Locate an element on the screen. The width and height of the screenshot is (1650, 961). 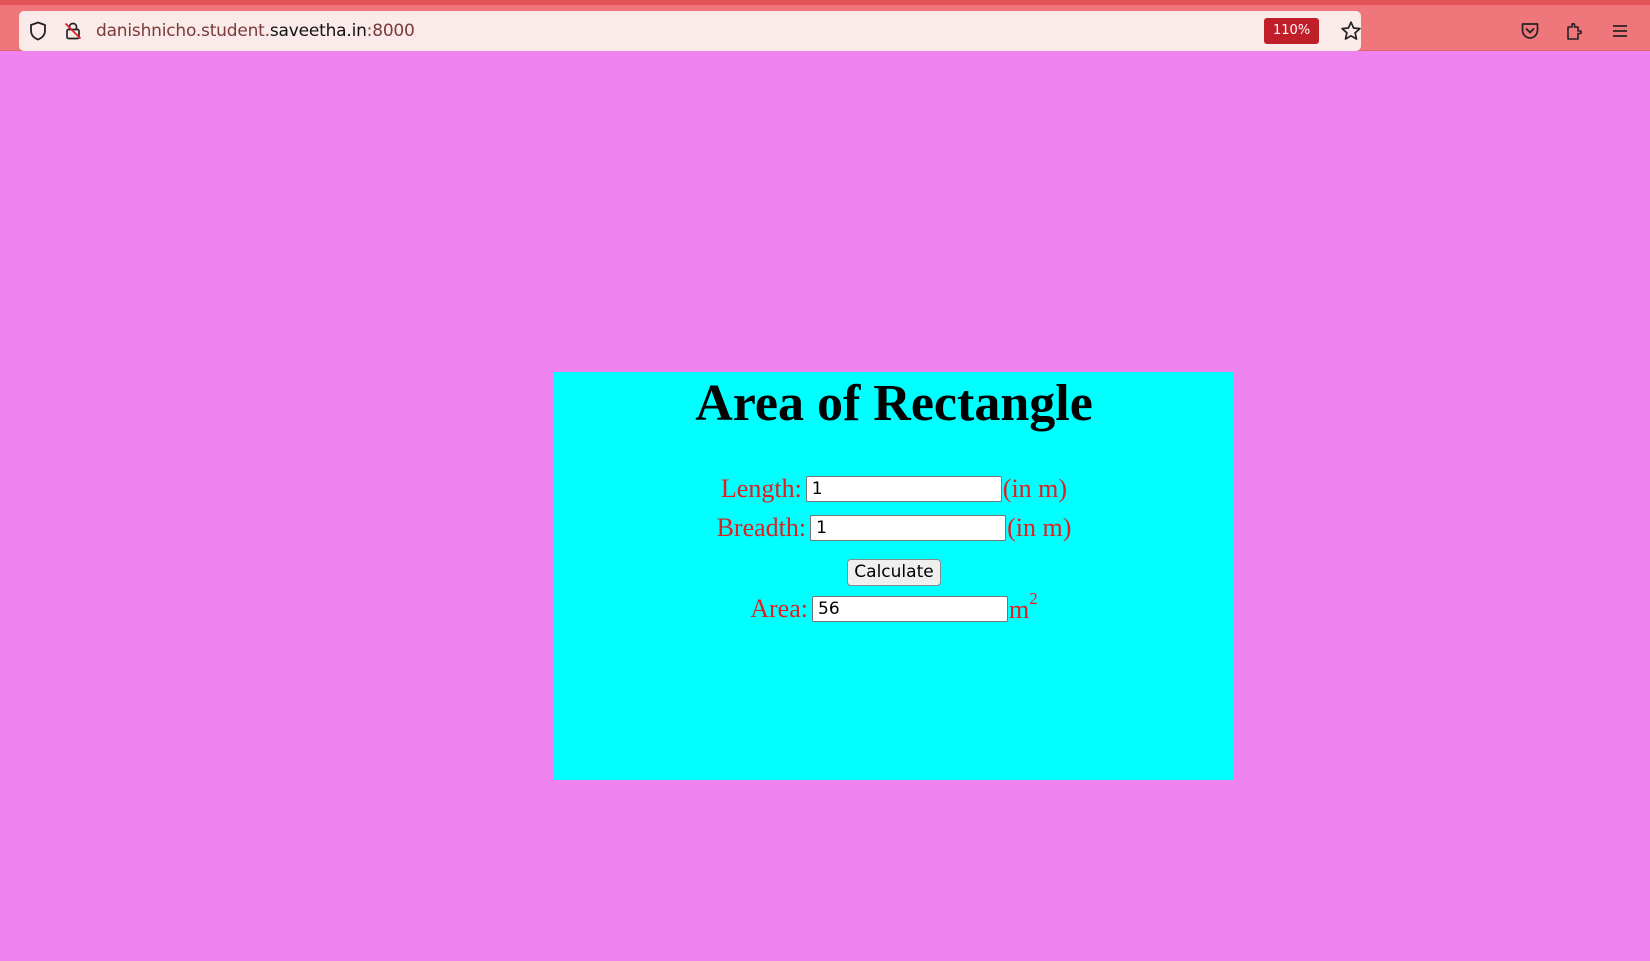
breadth-label: Breadth: is located at coordinates (761, 528).